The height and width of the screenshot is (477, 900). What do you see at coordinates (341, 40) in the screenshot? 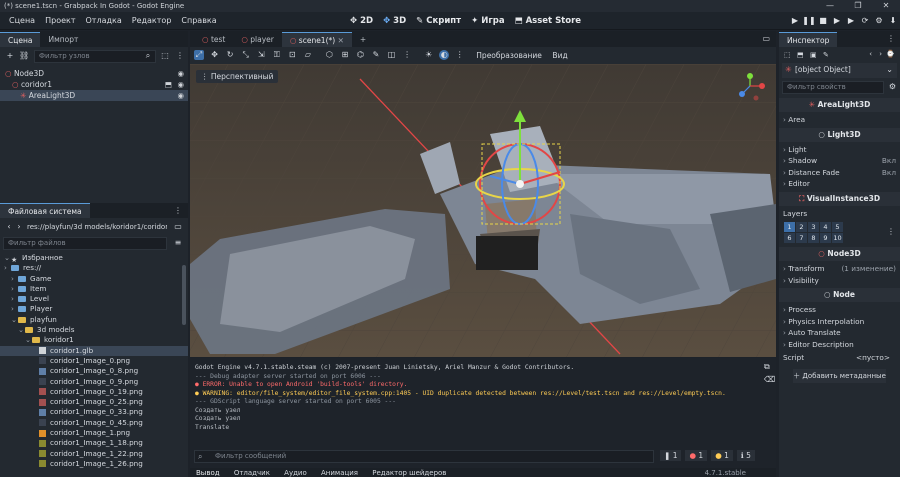
I see `close-tab-icon: ✕` at bounding box center [341, 40].